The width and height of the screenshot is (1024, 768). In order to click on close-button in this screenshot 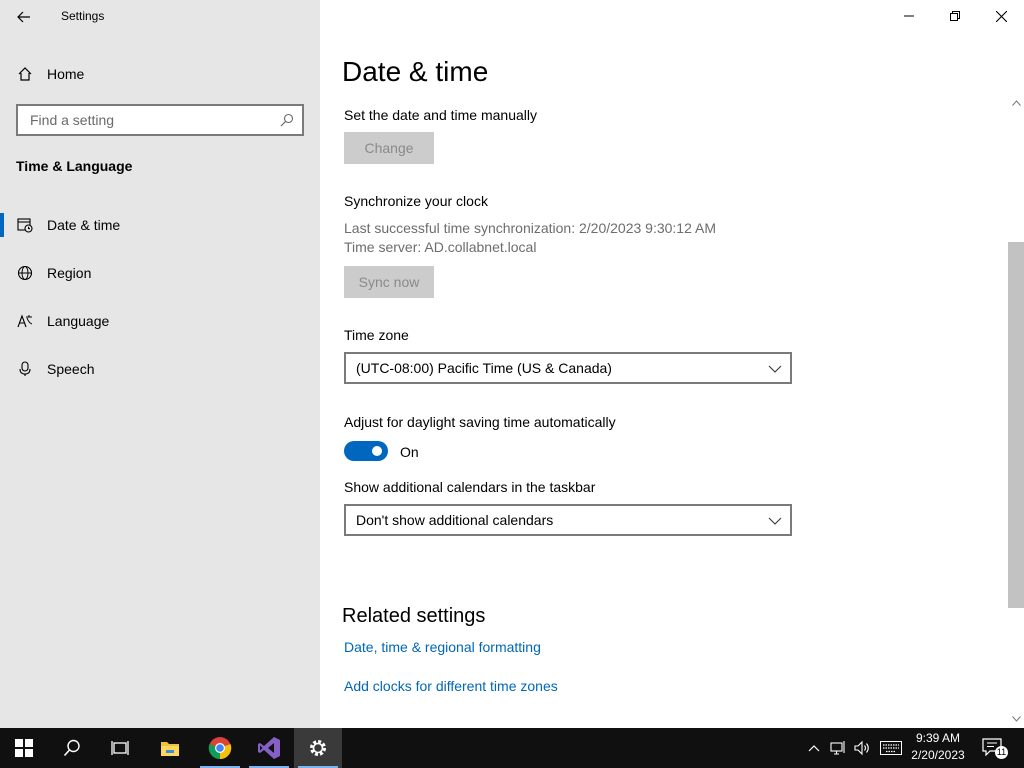, I will do `click(1001, 16)`.